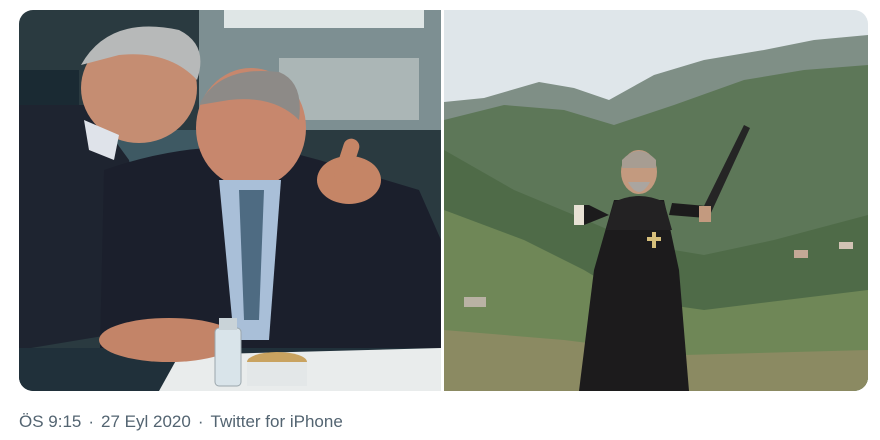 The image size is (880, 440). Describe the element at coordinates (277, 422) in the screenshot. I see `tweet-source-link: Twitter for iPhone` at that location.